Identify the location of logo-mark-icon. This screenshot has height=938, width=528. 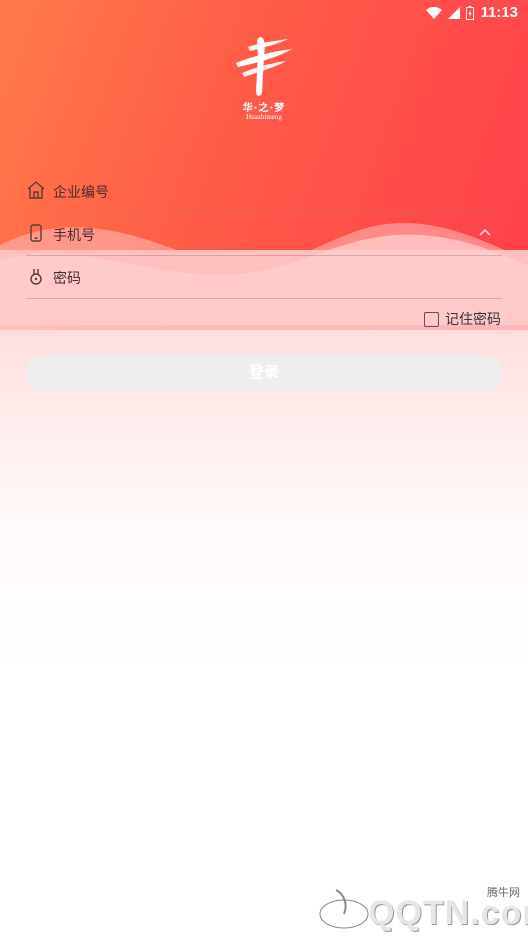
(264, 66).